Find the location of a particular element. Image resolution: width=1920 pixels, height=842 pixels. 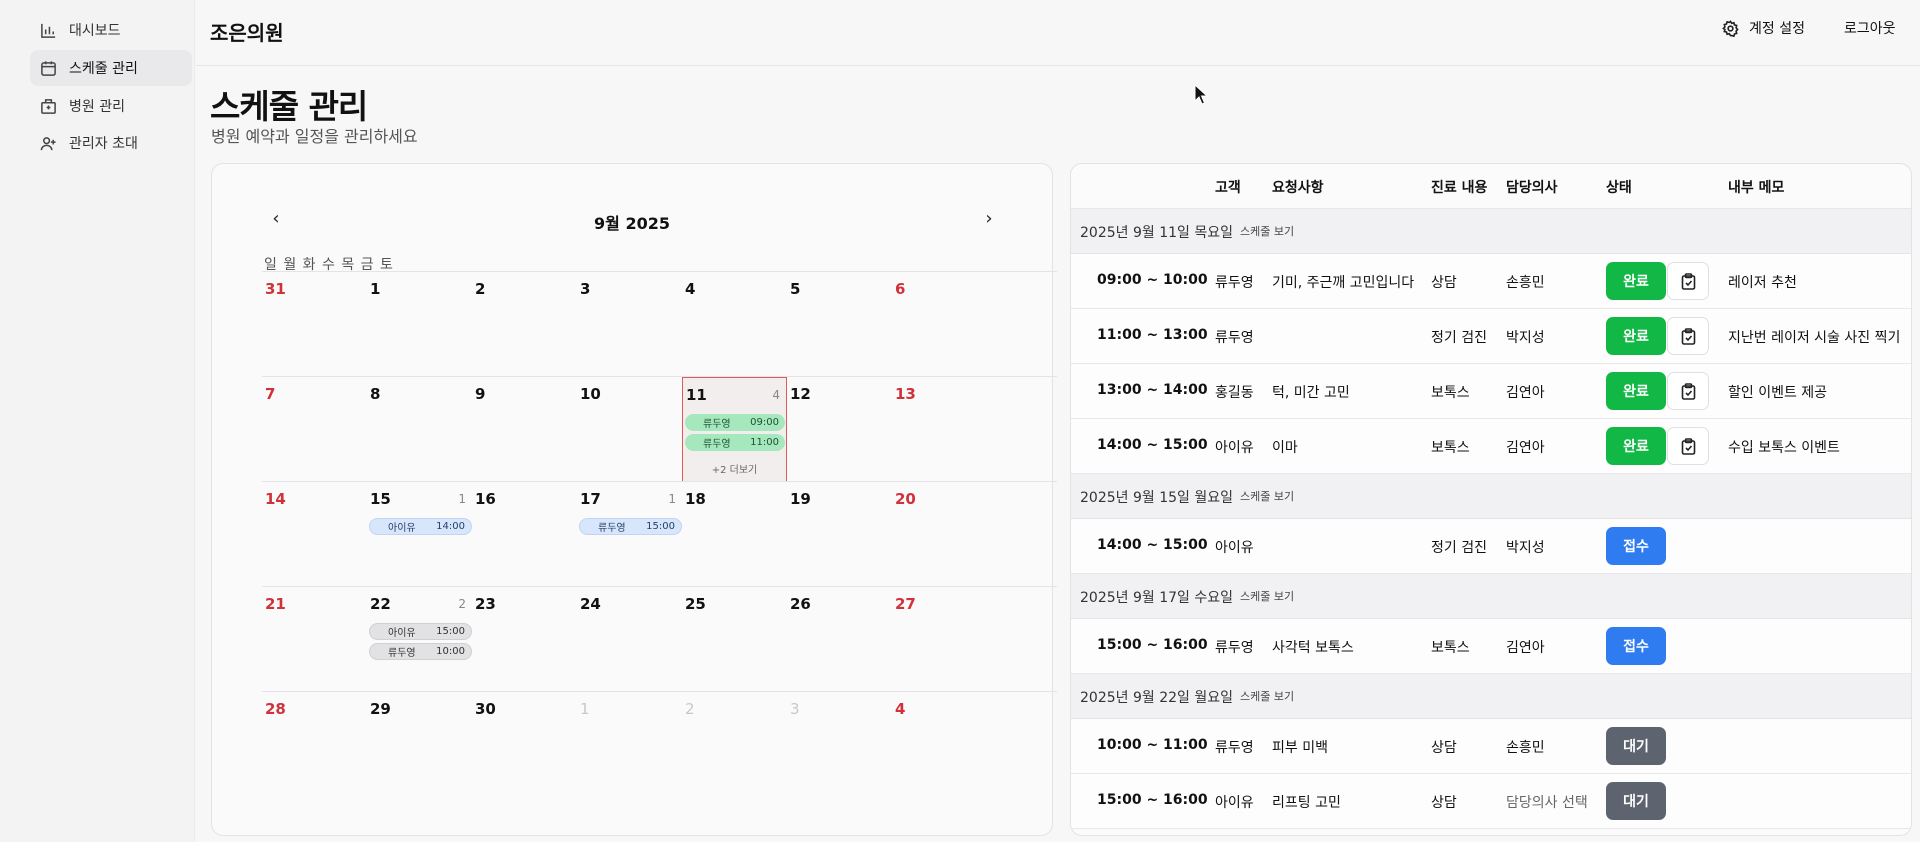

calendar-day: 31 is located at coordinates (314, 324).